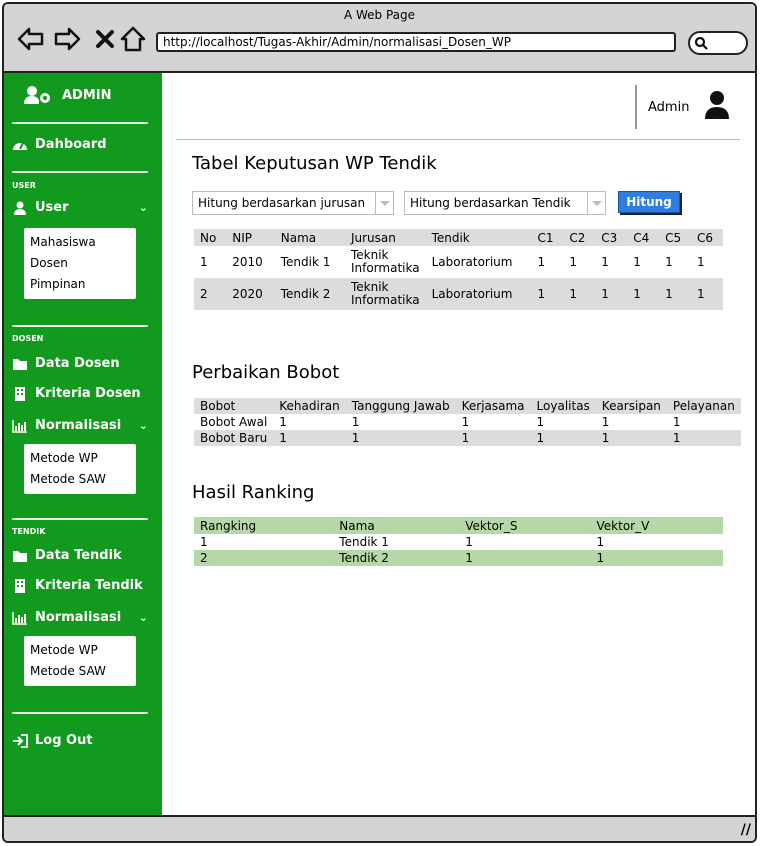 The height and width of the screenshot is (846, 760). What do you see at coordinates (105, 39) in the screenshot?
I see `stop-icon` at bounding box center [105, 39].